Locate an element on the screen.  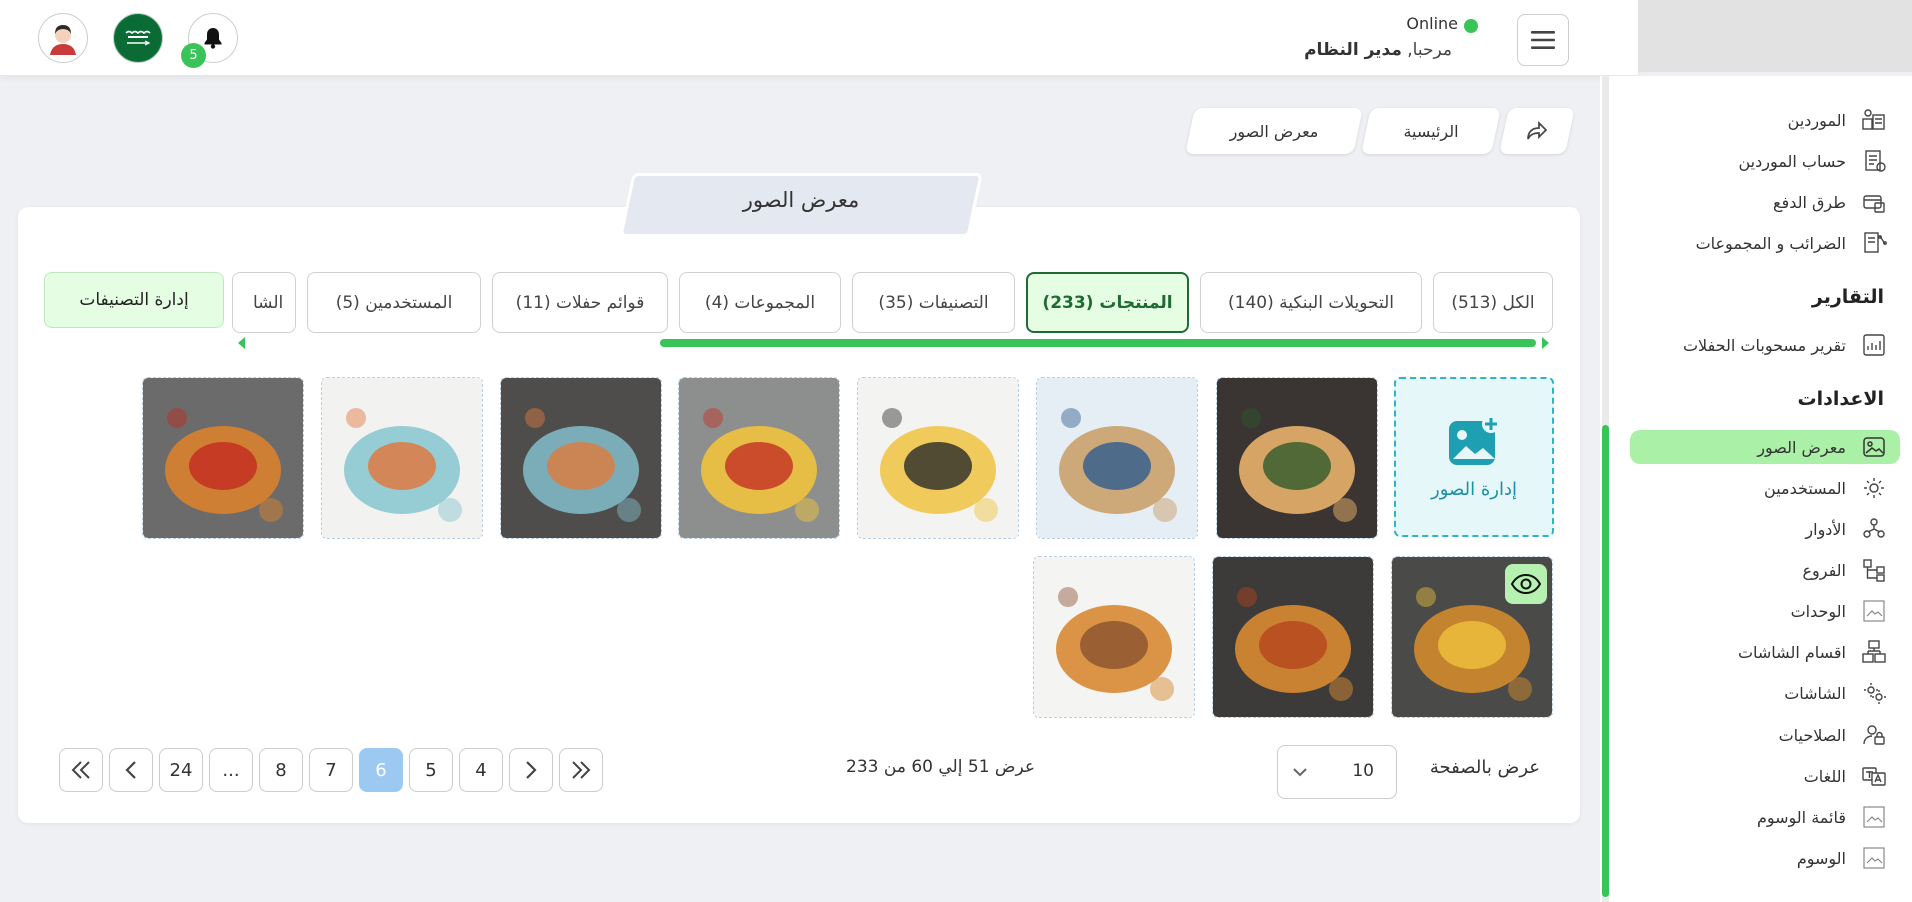
sidebar-item-tags: الوسوم is located at coordinates (1842, 858).